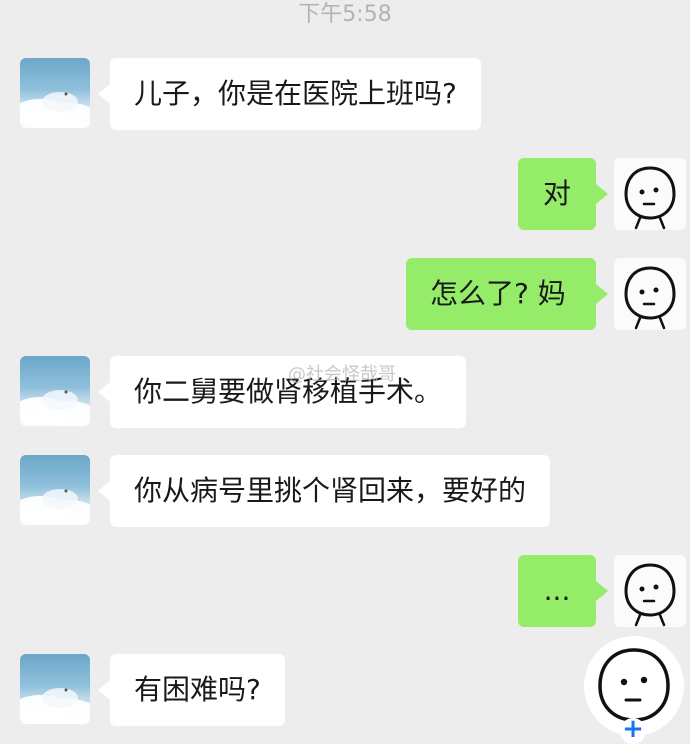 The width and height of the screenshot is (690, 744). Describe the element at coordinates (345, 14) in the screenshot. I see `timestamp: 下午5:58` at that location.